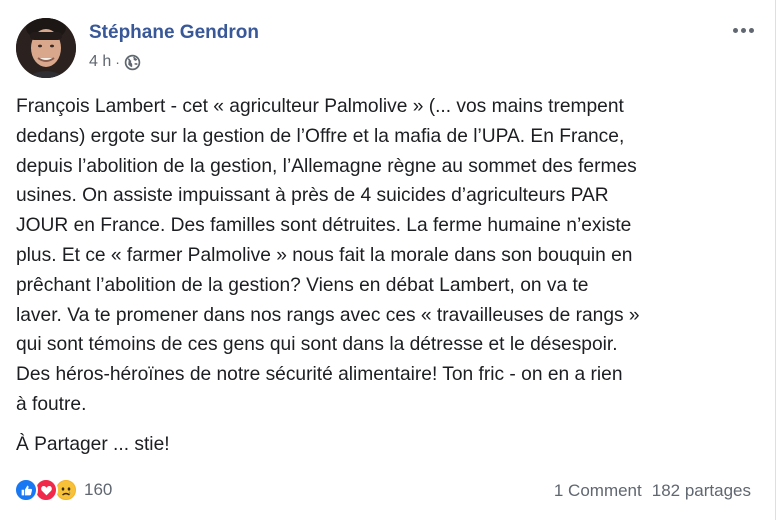  I want to click on reactions-summary: 160, so click(63, 490).